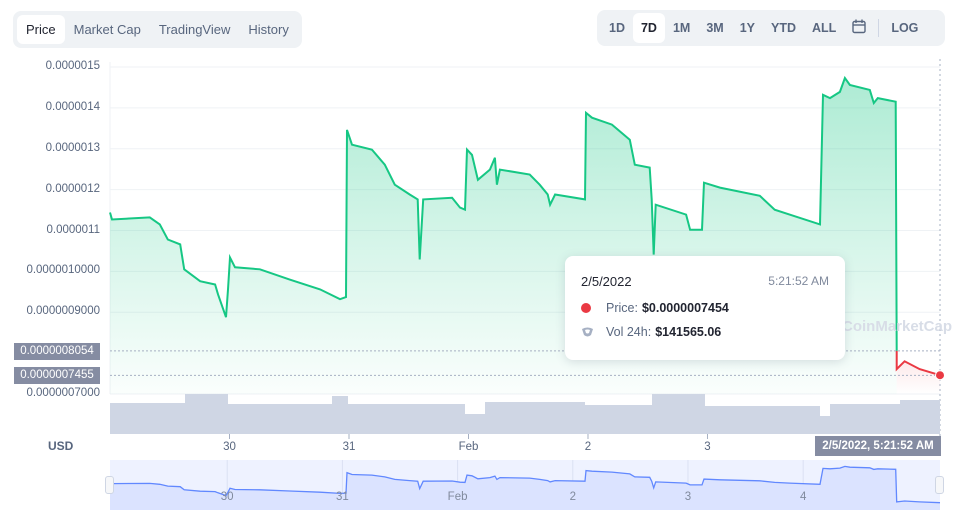 The width and height of the screenshot is (957, 522). I want to click on volume-value: $141565.06, so click(688, 332).